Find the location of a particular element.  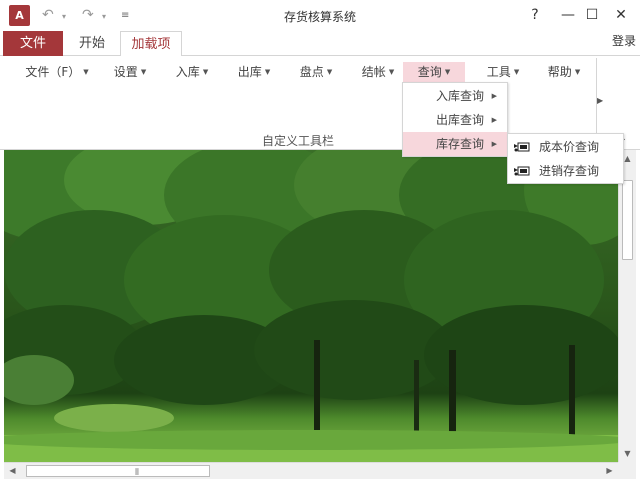

vertical-scroll-thumb is located at coordinates (627, 220).